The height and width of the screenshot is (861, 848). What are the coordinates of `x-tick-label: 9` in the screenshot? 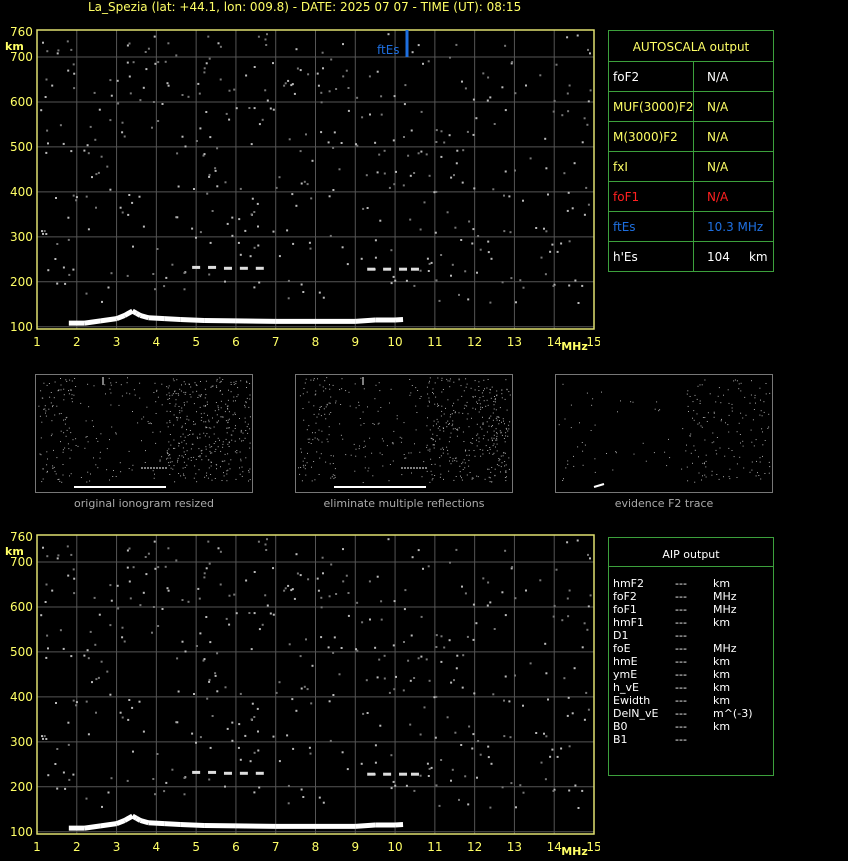 It's located at (355, 342).